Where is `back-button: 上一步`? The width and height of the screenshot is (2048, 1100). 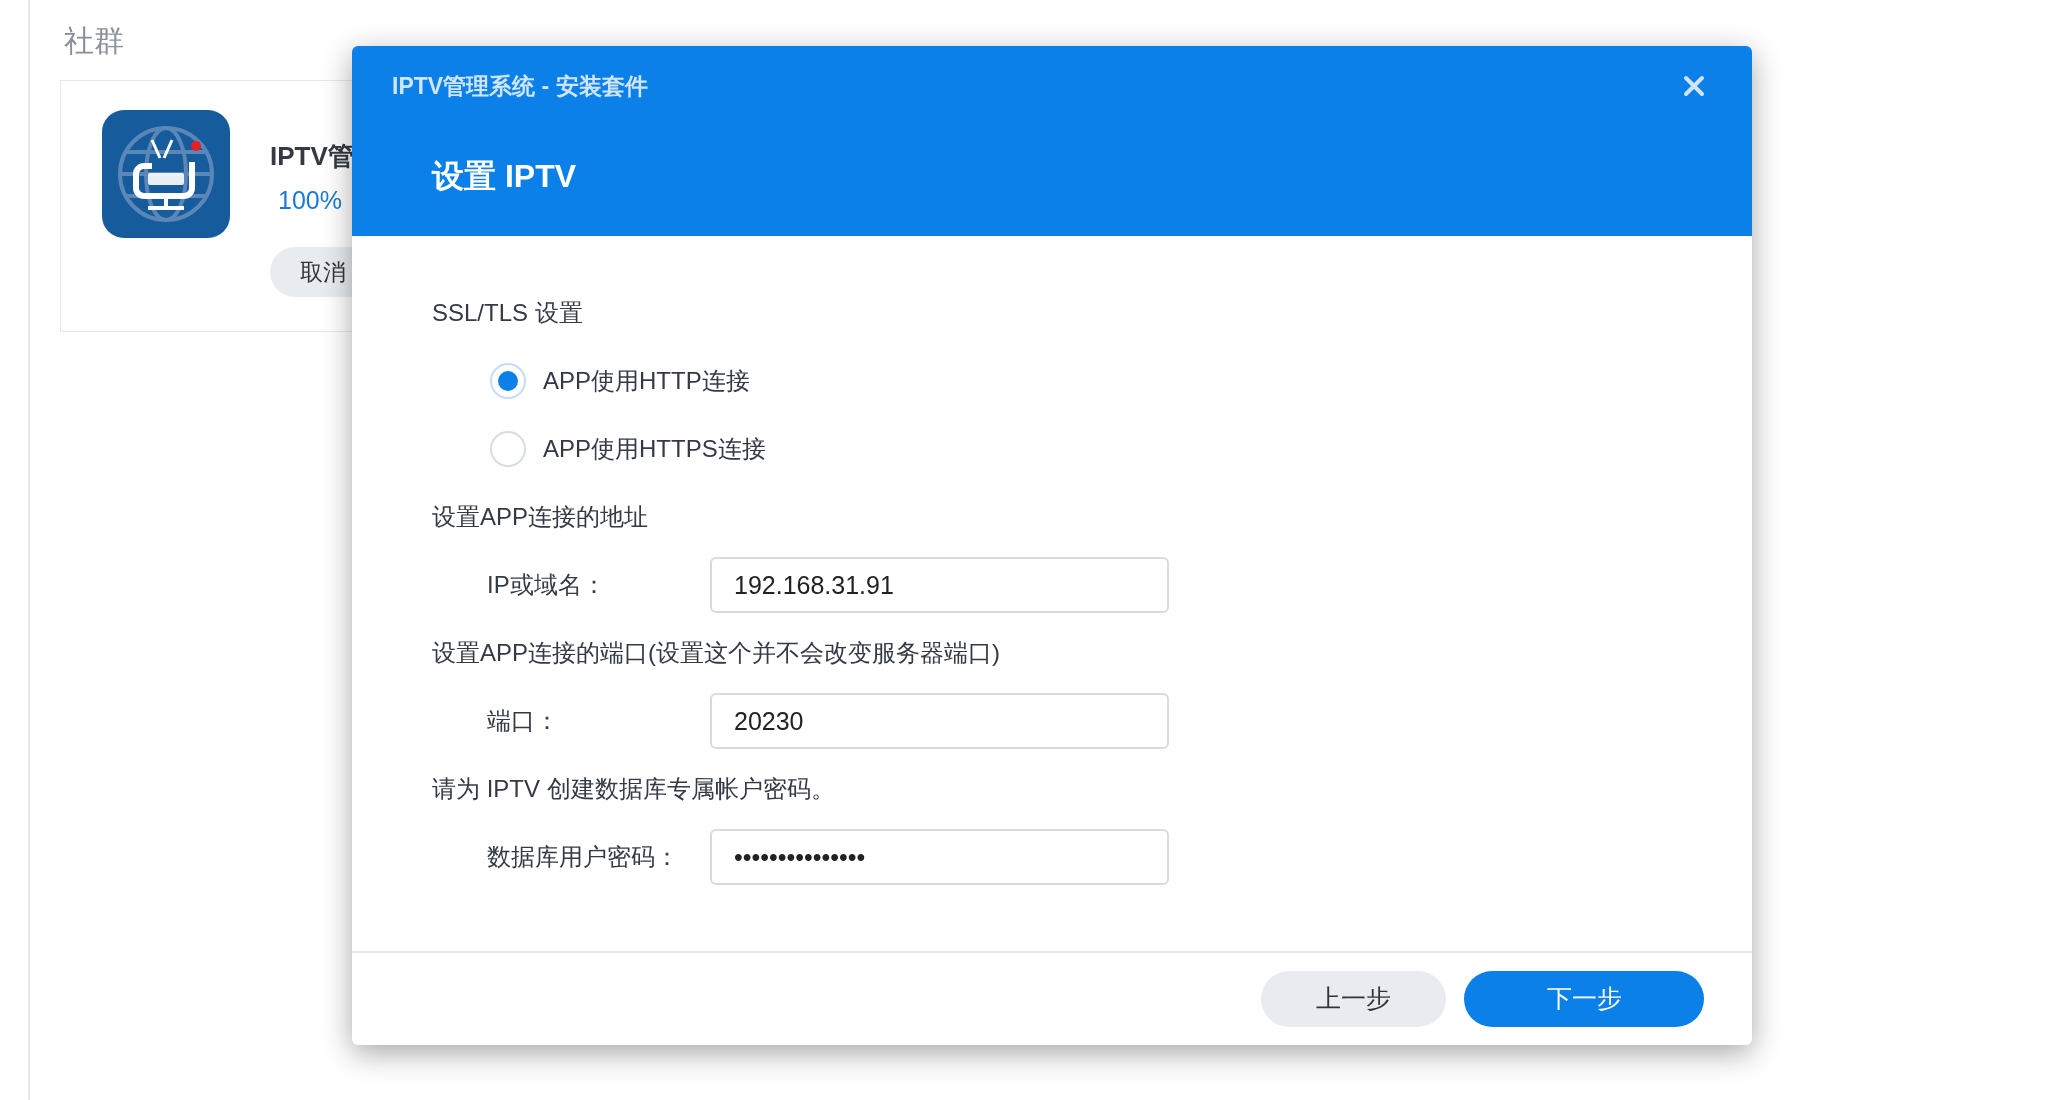
back-button: 上一步 is located at coordinates (1353, 999).